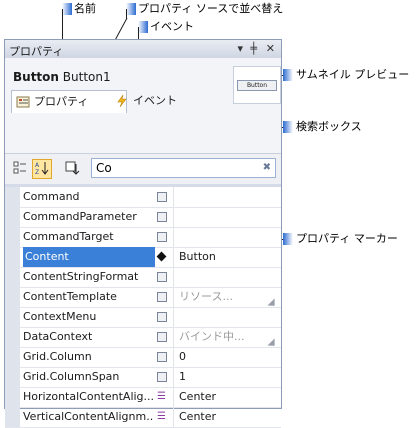 This screenshot has height=428, width=419. What do you see at coordinates (182, 377) in the screenshot?
I see `property-value: 1` at bounding box center [182, 377].